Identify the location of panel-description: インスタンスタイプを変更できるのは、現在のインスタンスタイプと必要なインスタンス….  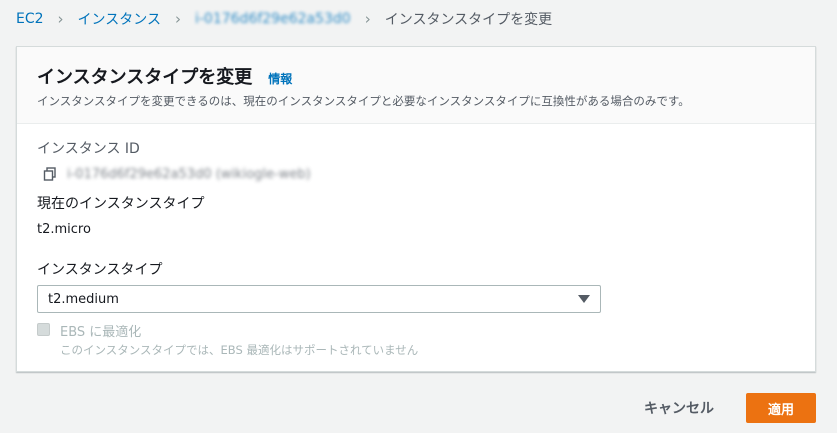
(363, 101).